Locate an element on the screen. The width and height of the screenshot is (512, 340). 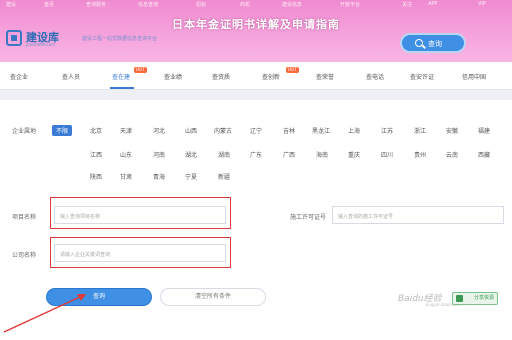
query-button: 查询 is located at coordinates (99, 297).